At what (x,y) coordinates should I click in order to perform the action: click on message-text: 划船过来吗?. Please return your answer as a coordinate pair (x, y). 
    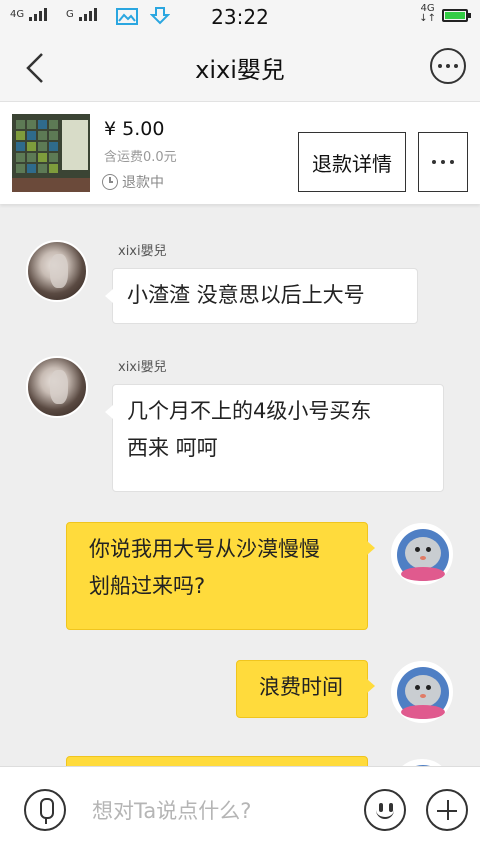
    Looking at the image, I should click on (147, 586).